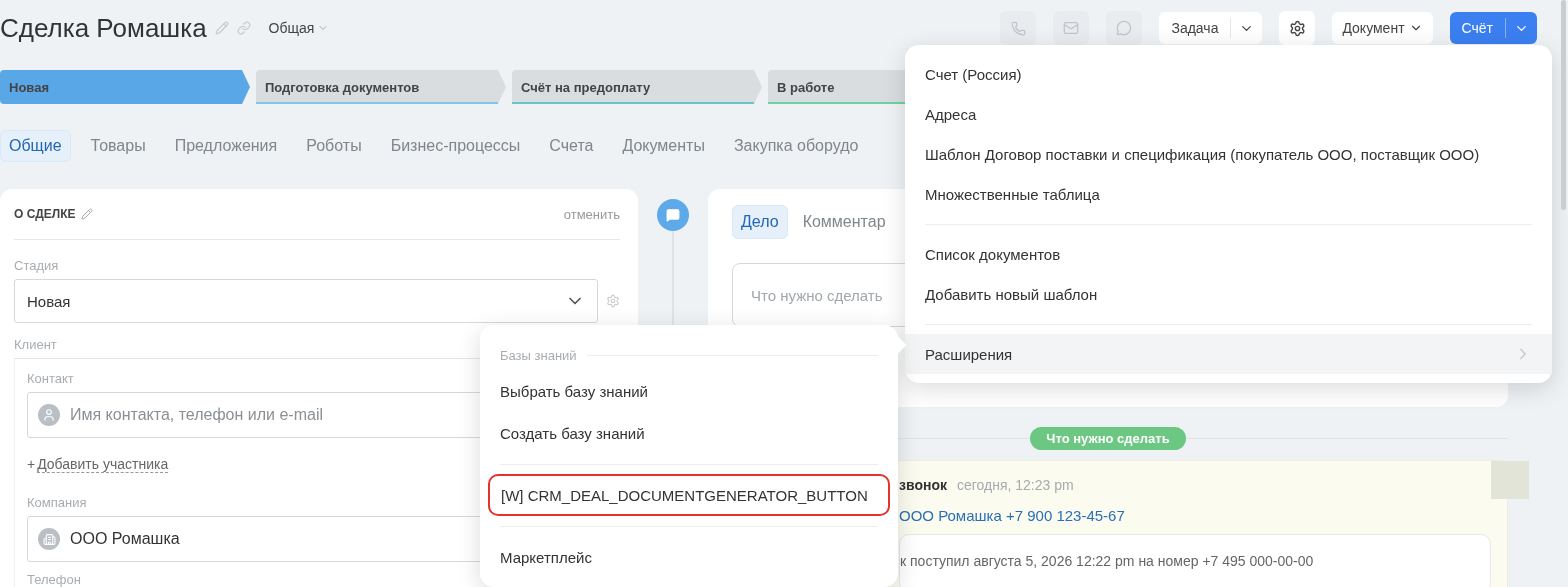 This screenshot has width=1568, height=587. Describe the element at coordinates (306, 301) in the screenshot. I see `stage-select: Новая` at that location.